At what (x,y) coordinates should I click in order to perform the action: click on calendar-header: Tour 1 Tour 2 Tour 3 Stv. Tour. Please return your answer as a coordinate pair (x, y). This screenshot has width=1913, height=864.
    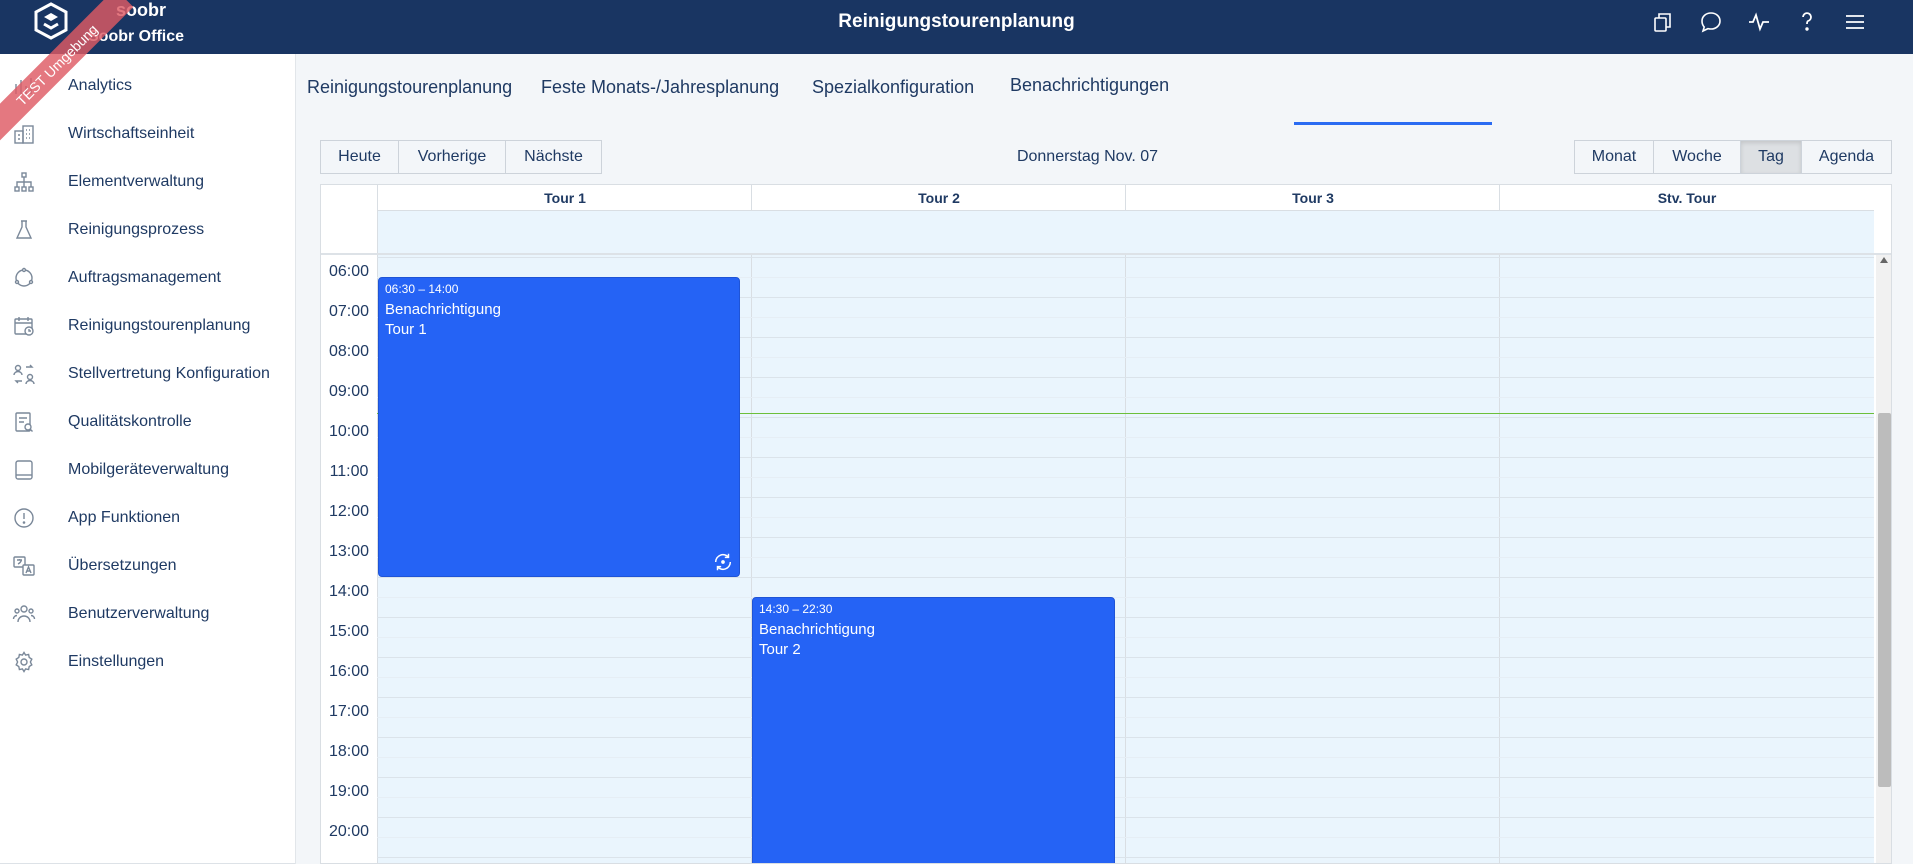
    Looking at the image, I should click on (1106, 220).